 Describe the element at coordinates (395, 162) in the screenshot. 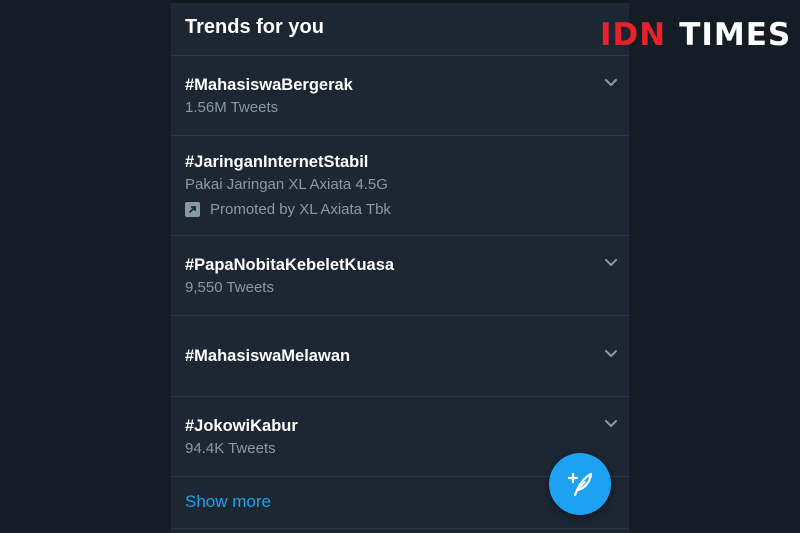

I see `trend-hashtag: #JaringanInternetStabil` at that location.